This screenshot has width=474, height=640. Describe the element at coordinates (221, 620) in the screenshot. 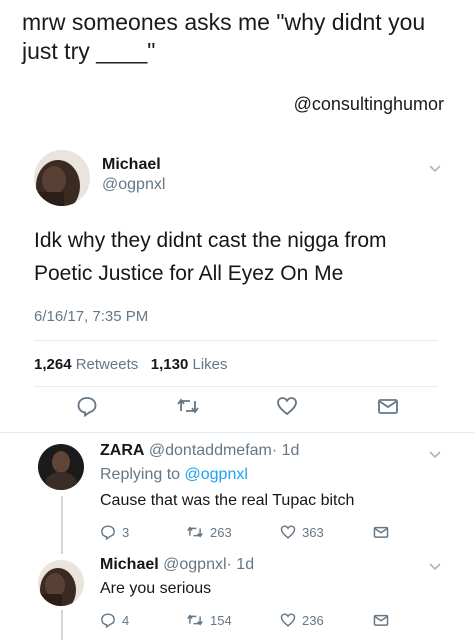

I see `retweet-count: 154` at that location.